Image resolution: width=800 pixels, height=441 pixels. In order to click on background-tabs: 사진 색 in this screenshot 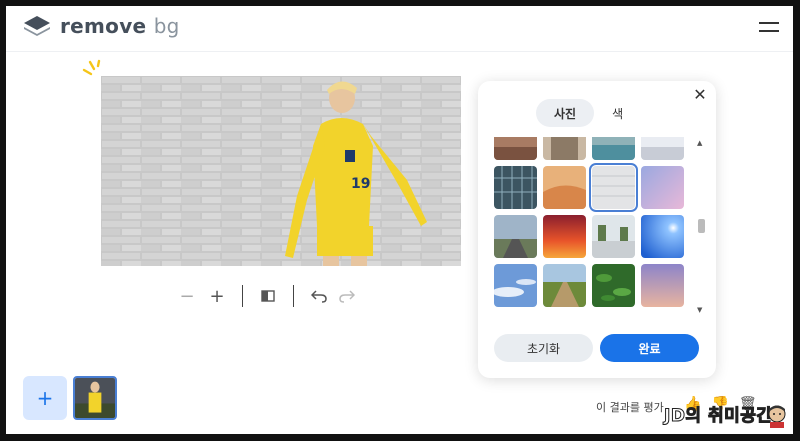, I will do `click(588, 113)`.